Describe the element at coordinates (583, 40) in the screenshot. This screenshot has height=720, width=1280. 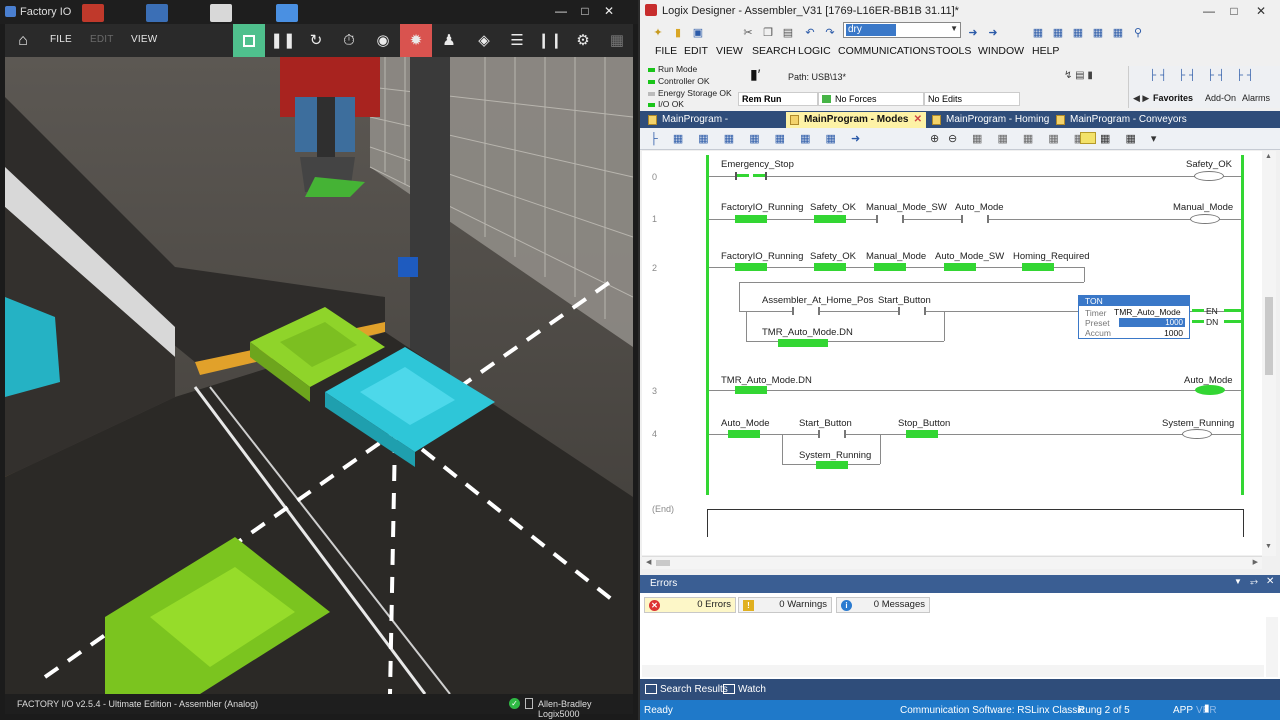
I see `gears-icon: ⚙` at that location.